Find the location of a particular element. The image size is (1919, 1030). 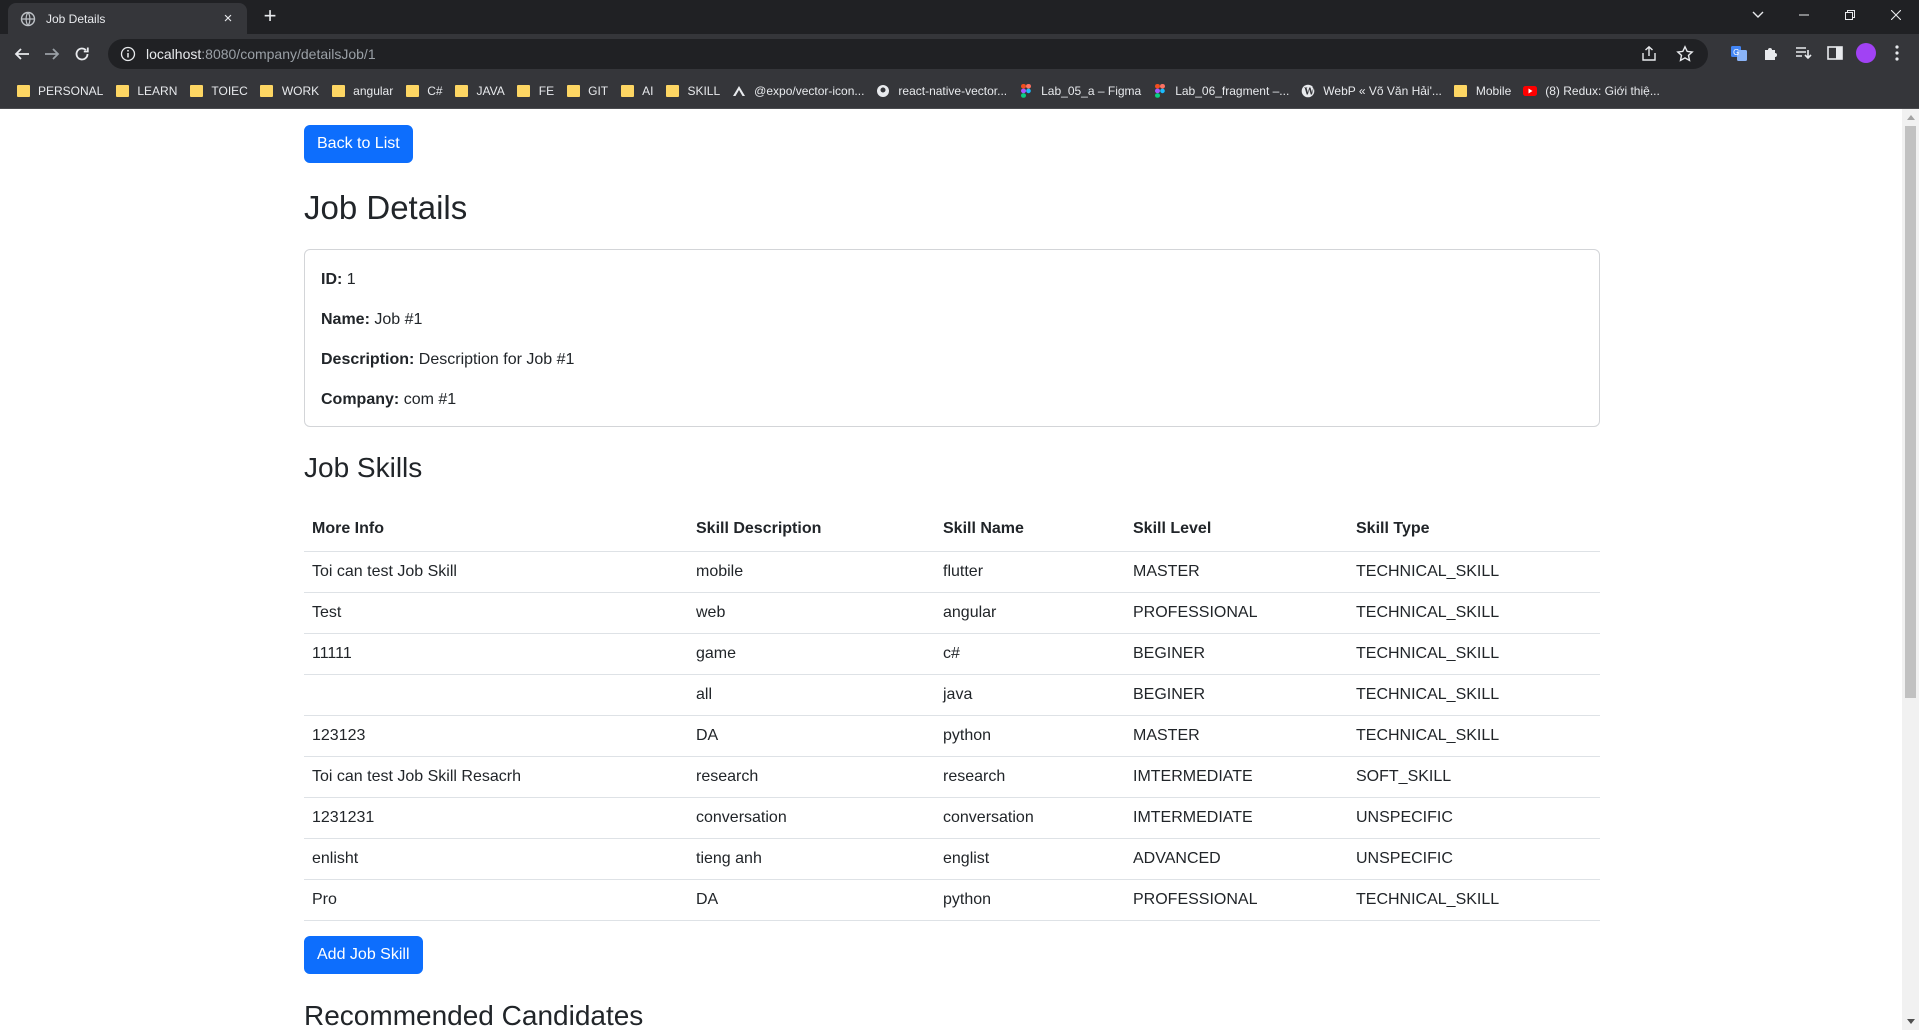

page-title: Job Details is located at coordinates (386, 207).